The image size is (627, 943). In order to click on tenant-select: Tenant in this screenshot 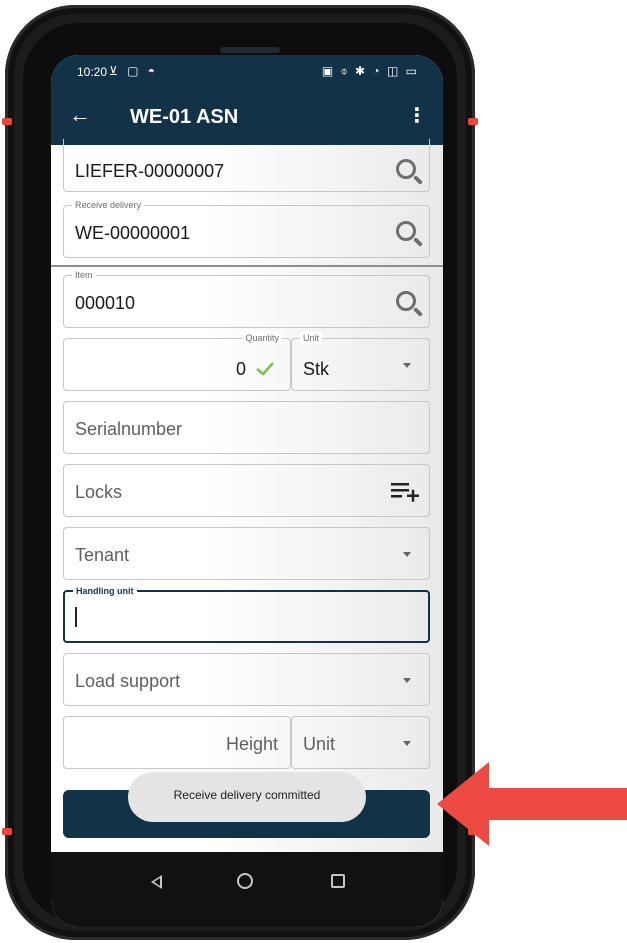, I will do `click(246, 553)`.